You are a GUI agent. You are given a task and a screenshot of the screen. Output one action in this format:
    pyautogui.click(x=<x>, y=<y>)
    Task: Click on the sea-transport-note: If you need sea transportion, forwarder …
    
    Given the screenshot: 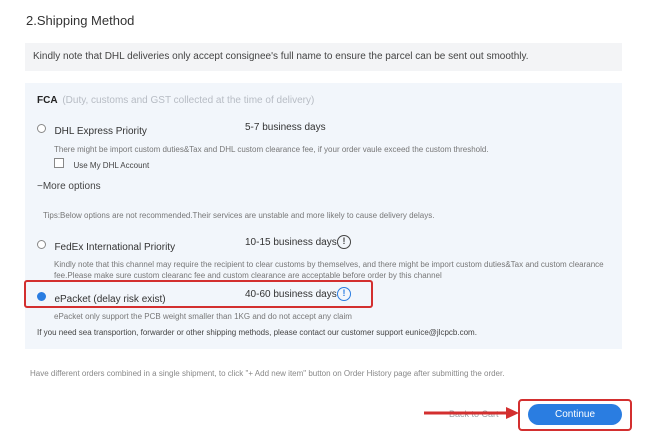 What is the action you would take?
    pyautogui.click(x=257, y=332)
    